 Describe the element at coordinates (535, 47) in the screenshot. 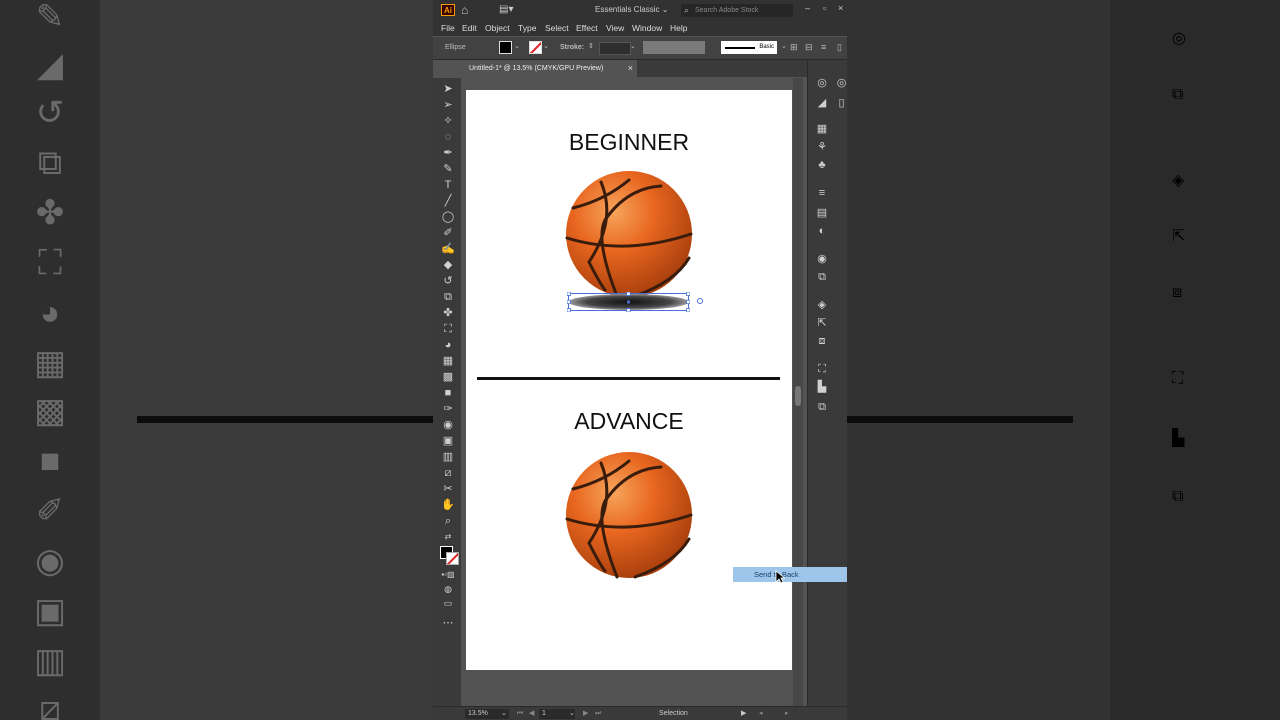

I see `stroke-swatch` at that location.